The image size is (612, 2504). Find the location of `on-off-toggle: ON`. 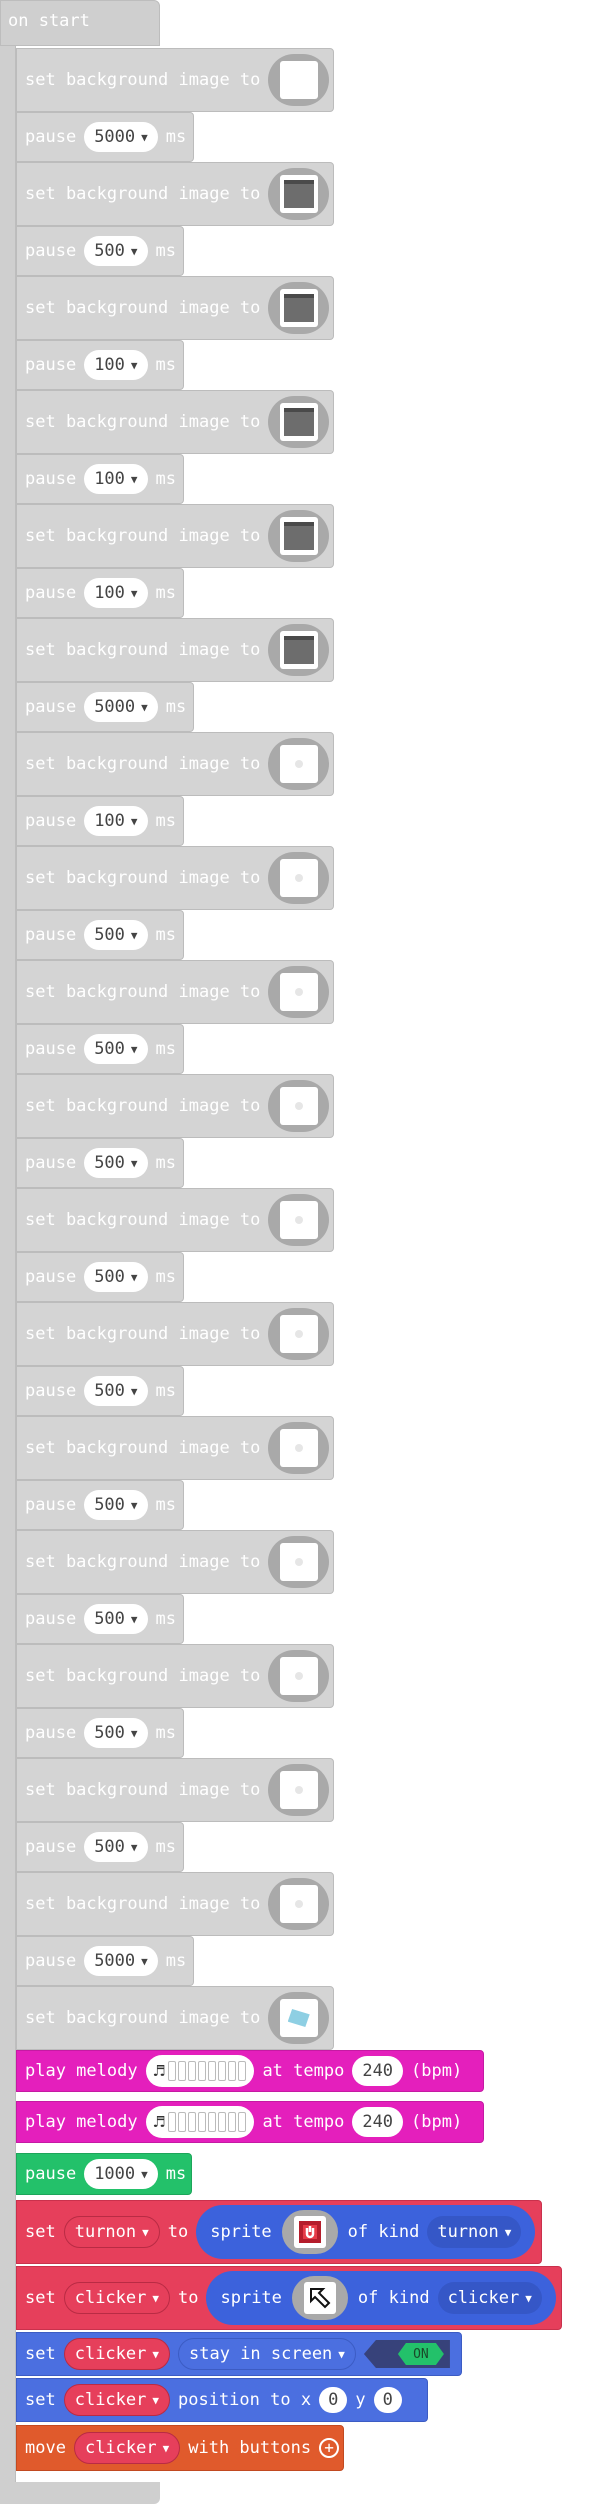

on-off-toggle: ON is located at coordinates (406, 2354).